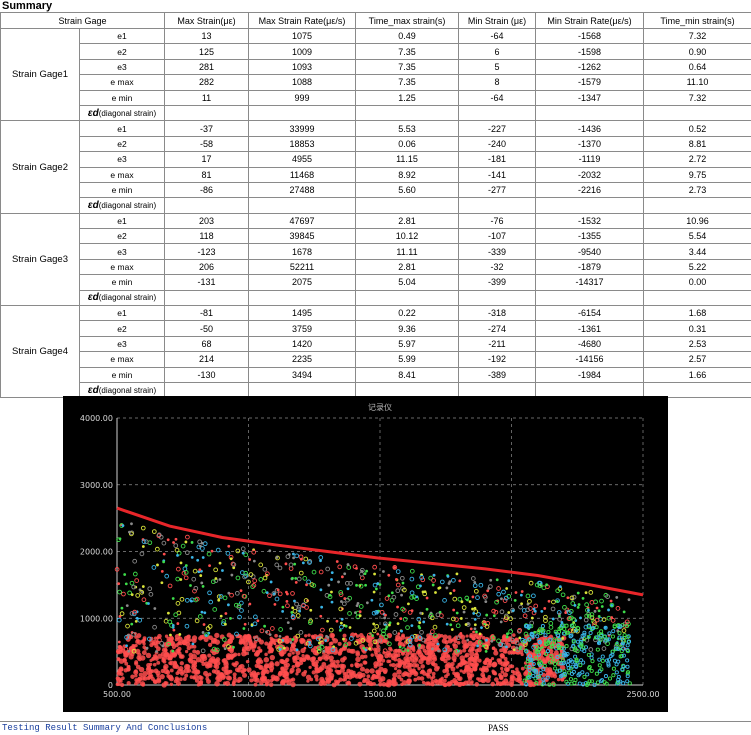 The image size is (751, 735). I want to click on diagonal-strain-symbol: εd, so click(93, 390).